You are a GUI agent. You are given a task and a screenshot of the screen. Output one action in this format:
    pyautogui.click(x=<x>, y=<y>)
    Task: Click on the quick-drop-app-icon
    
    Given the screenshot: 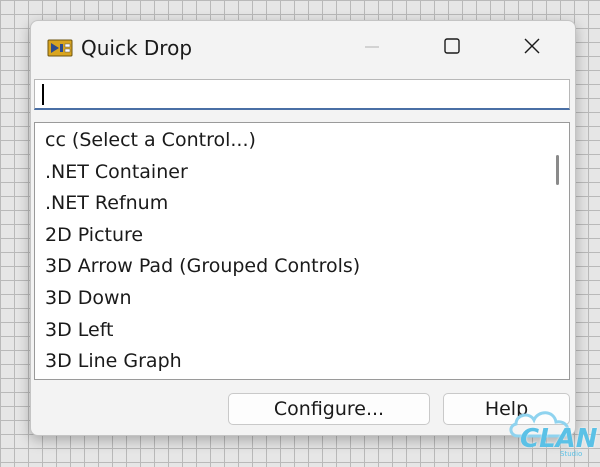 What is the action you would take?
    pyautogui.click(x=60, y=48)
    